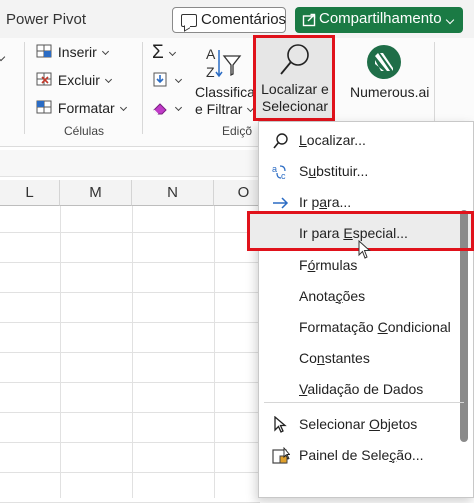 Image resolution: width=474 pixels, height=503 pixels. I want to click on column-header-m: M, so click(96, 193).